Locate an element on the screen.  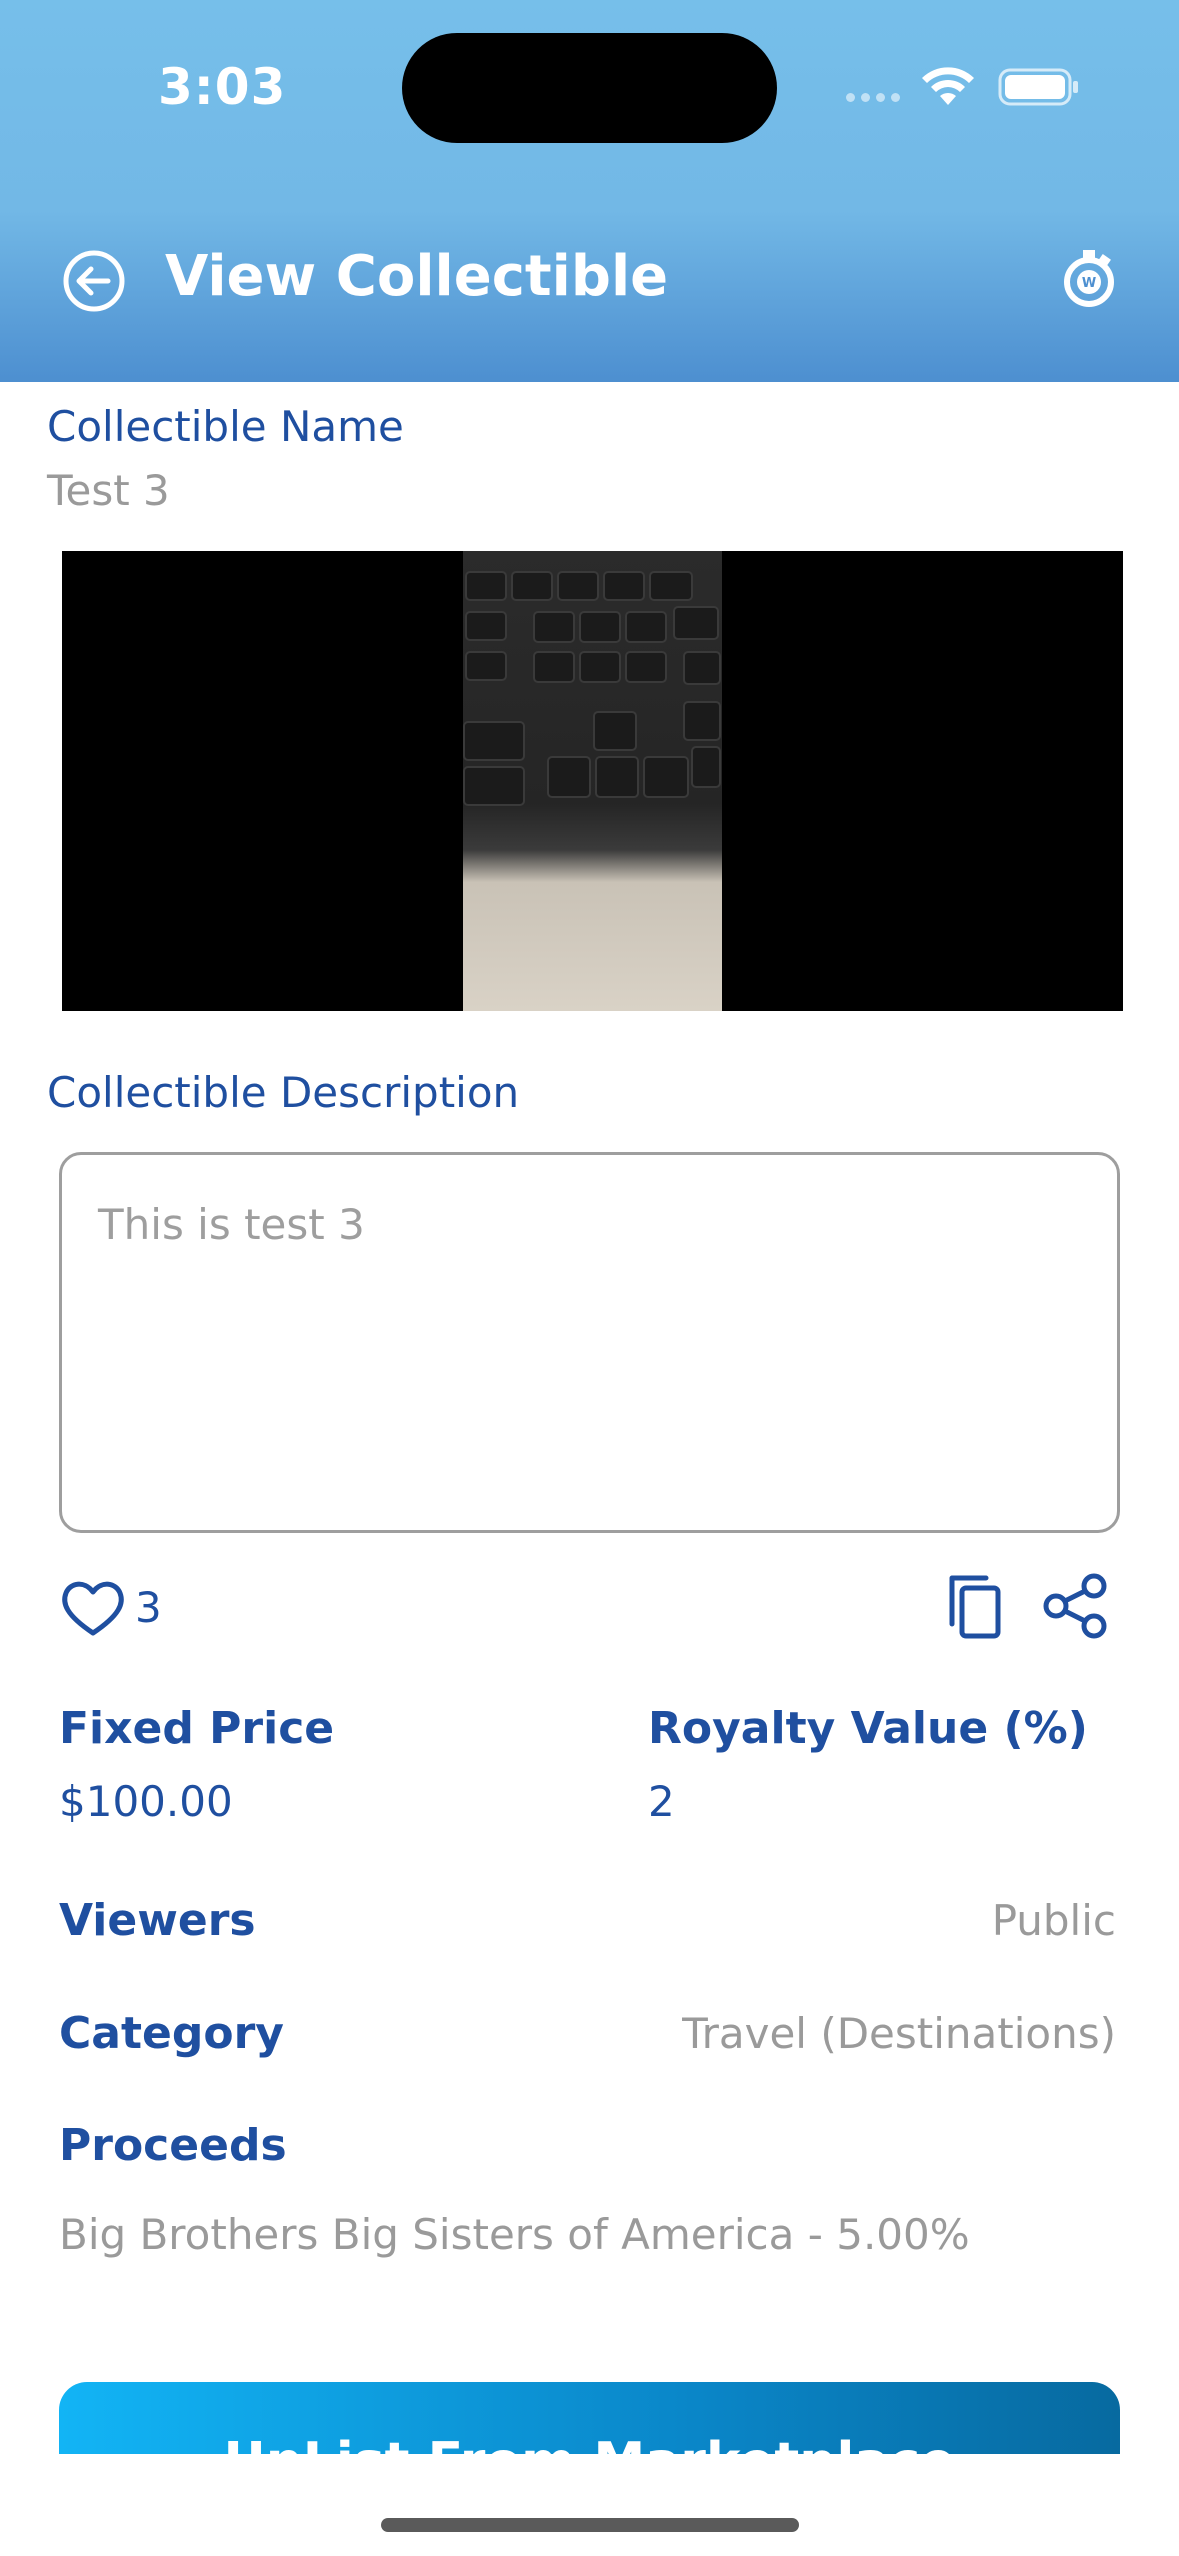
wallet-logo-icon: W is located at coordinates (1089, 279).